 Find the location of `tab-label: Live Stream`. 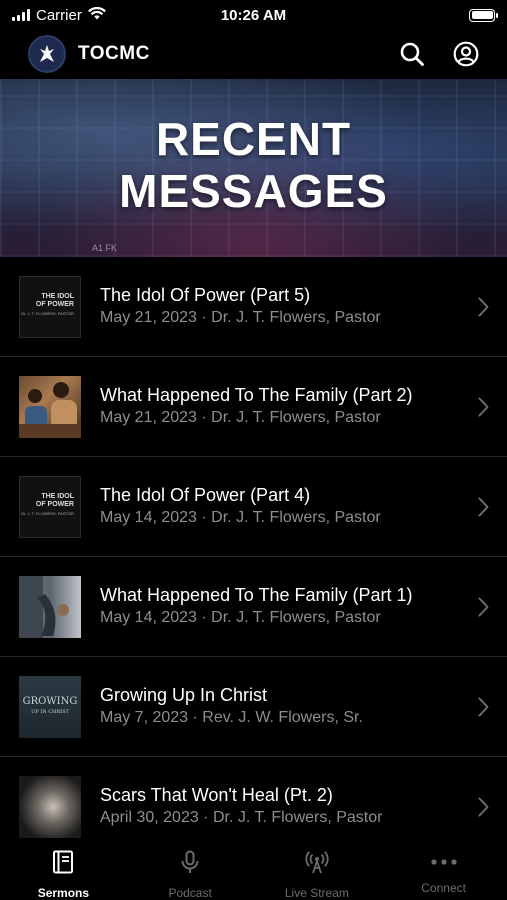

tab-label: Live Stream is located at coordinates (316, 893).